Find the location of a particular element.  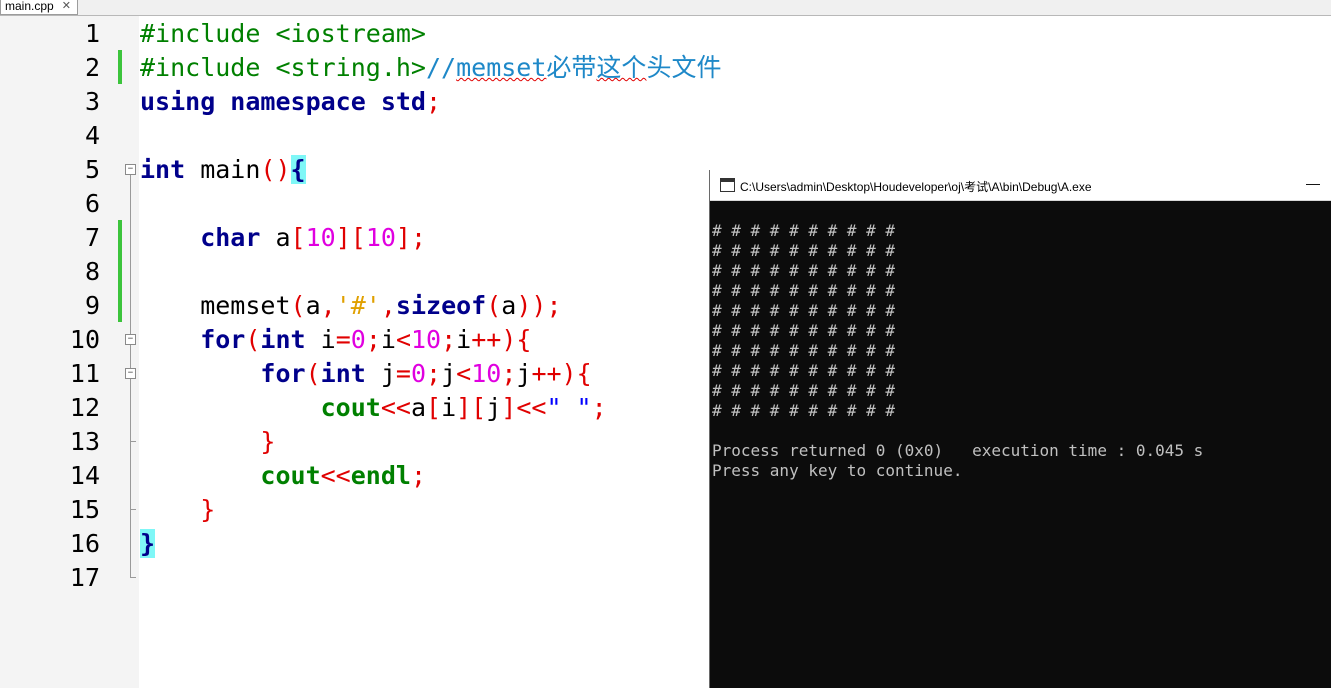

code-line-13: } is located at coordinates (207, 442).